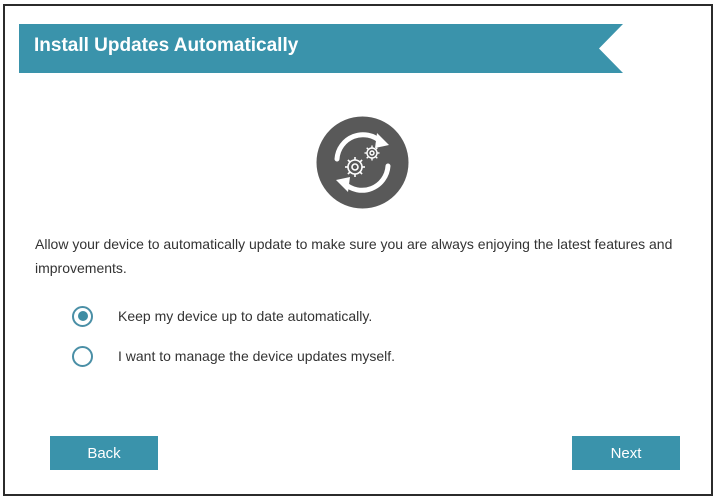  I want to click on option-auto-update-label: Keep my device up to date automatically., so click(245, 316).